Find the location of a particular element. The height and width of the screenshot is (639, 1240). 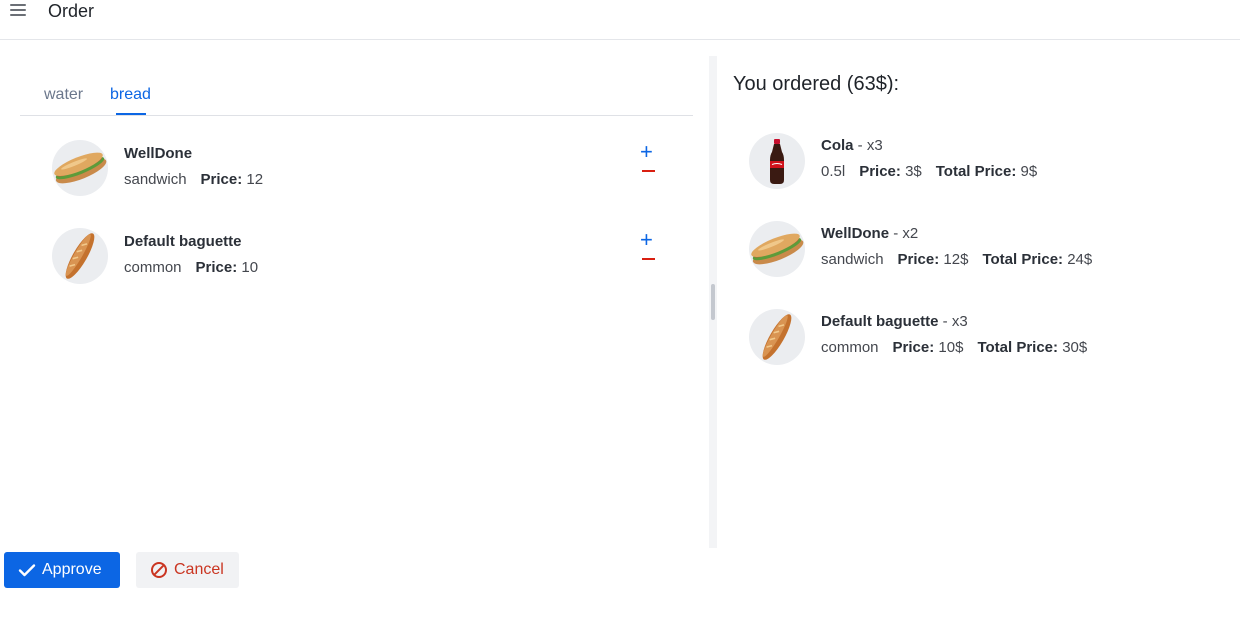

ordered-item-qty: - x2 is located at coordinates (904, 233).